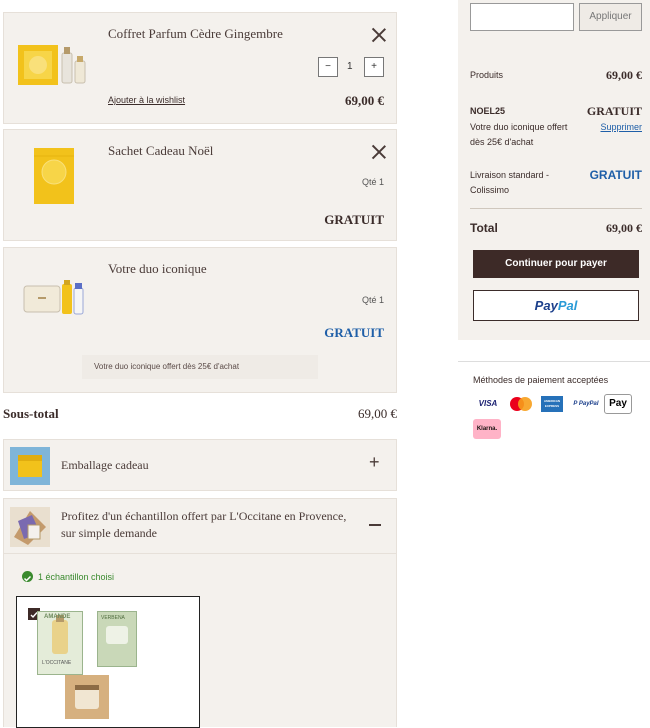 This screenshot has height=728, width=650. What do you see at coordinates (488, 111) in the screenshot?
I see `promo-code-name: NOEL25` at bounding box center [488, 111].